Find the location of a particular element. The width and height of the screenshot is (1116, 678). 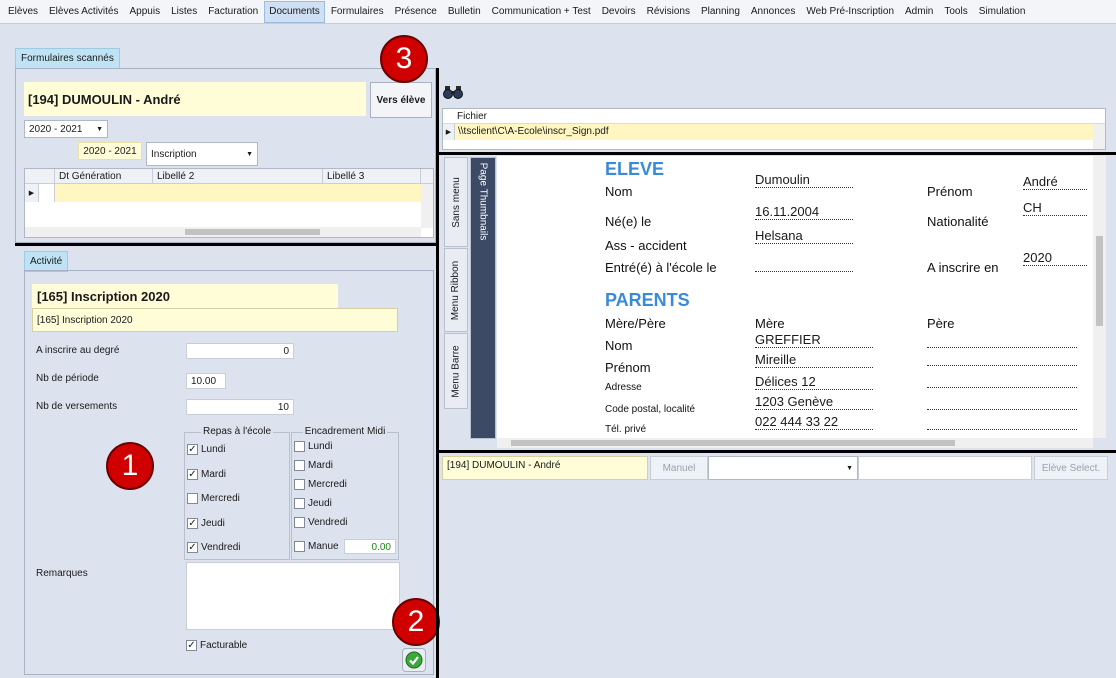

manual-checkbox-row: Manue is located at coordinates (316, 546).